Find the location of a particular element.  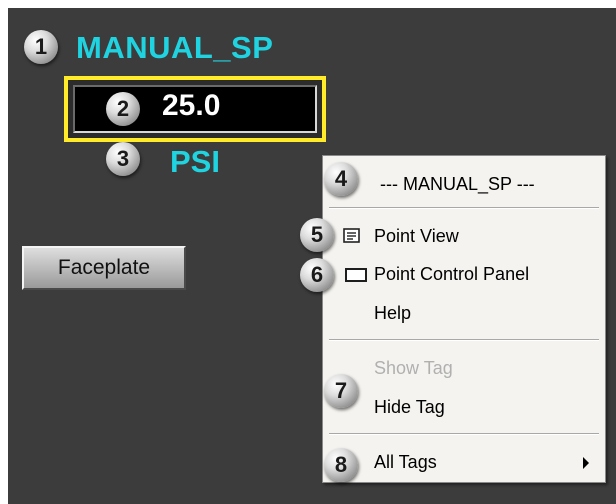

menu-item-all-tags: All Tags is located at coordinates (405, 462).